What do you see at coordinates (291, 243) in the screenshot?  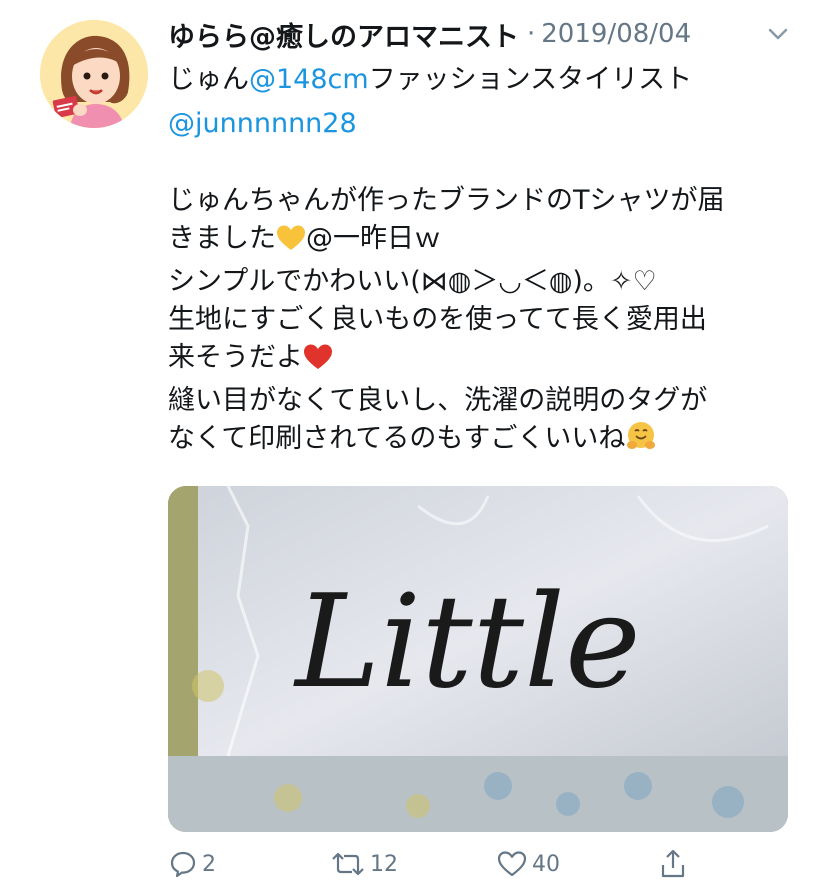 I see `yellow-heart-icon` at bounding box center [291, 243].